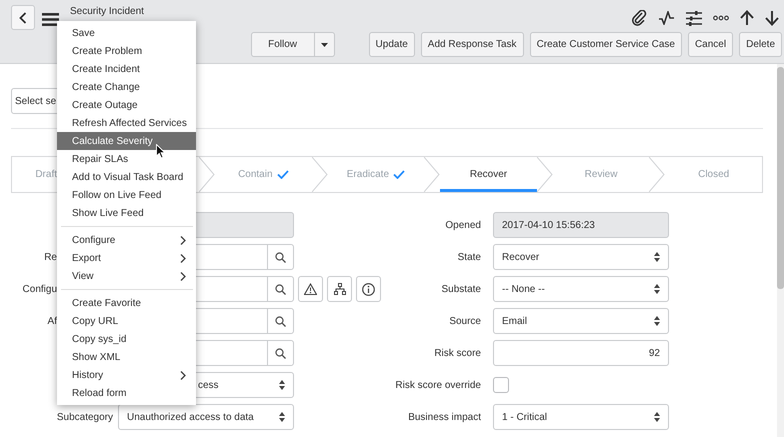 The width and height of the screenshot is (784, 437). Describe the element at coordinates (666, 18) in the screenshot. I see `activity-icon` at that location.